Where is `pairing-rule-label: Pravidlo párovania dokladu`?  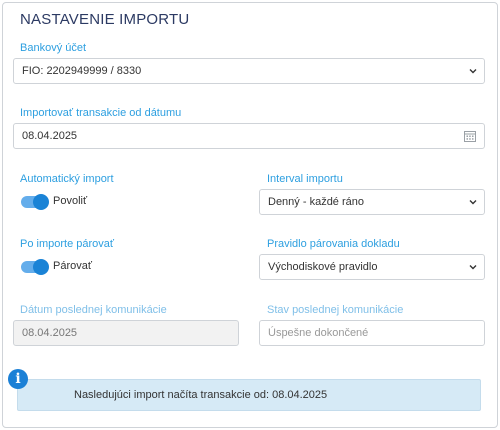 pairing-rule-label: Pravidlo párovania dokladu is located at coordinates (333, 244).